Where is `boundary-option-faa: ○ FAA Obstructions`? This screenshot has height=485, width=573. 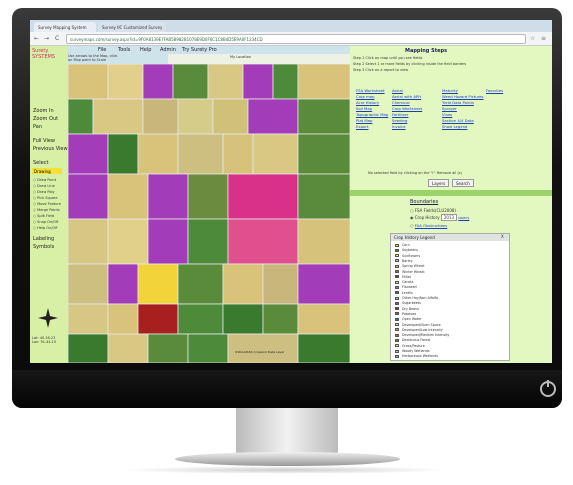
boundary-option-faa: ○ FAA Obstructions is located at coordinates (428, 225).